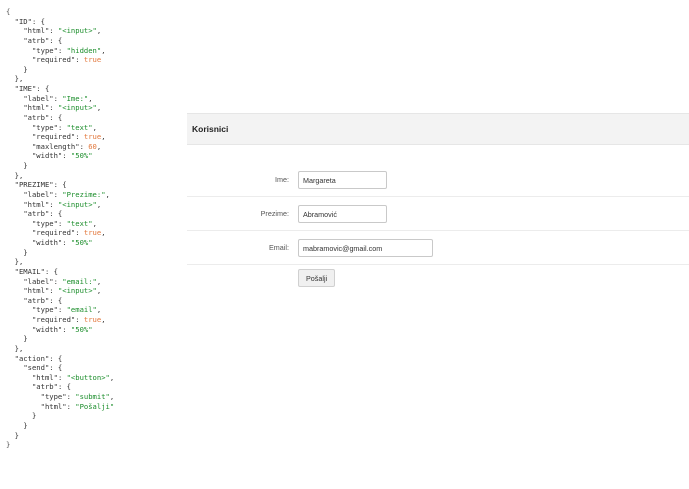 This screenshot has height=489, width=689. Describe the element at coordinates (29, 271) in the screenshot. I see `json-key: "EMAIL"` at that location.